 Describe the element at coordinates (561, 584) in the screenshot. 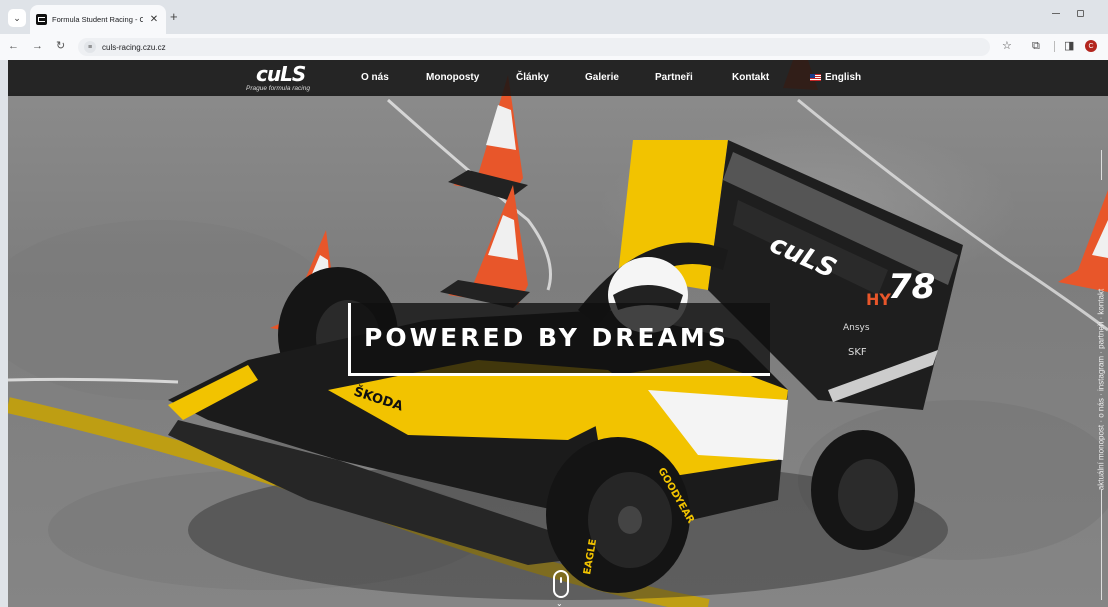

I see `scroll-mouse-icon` at that location.